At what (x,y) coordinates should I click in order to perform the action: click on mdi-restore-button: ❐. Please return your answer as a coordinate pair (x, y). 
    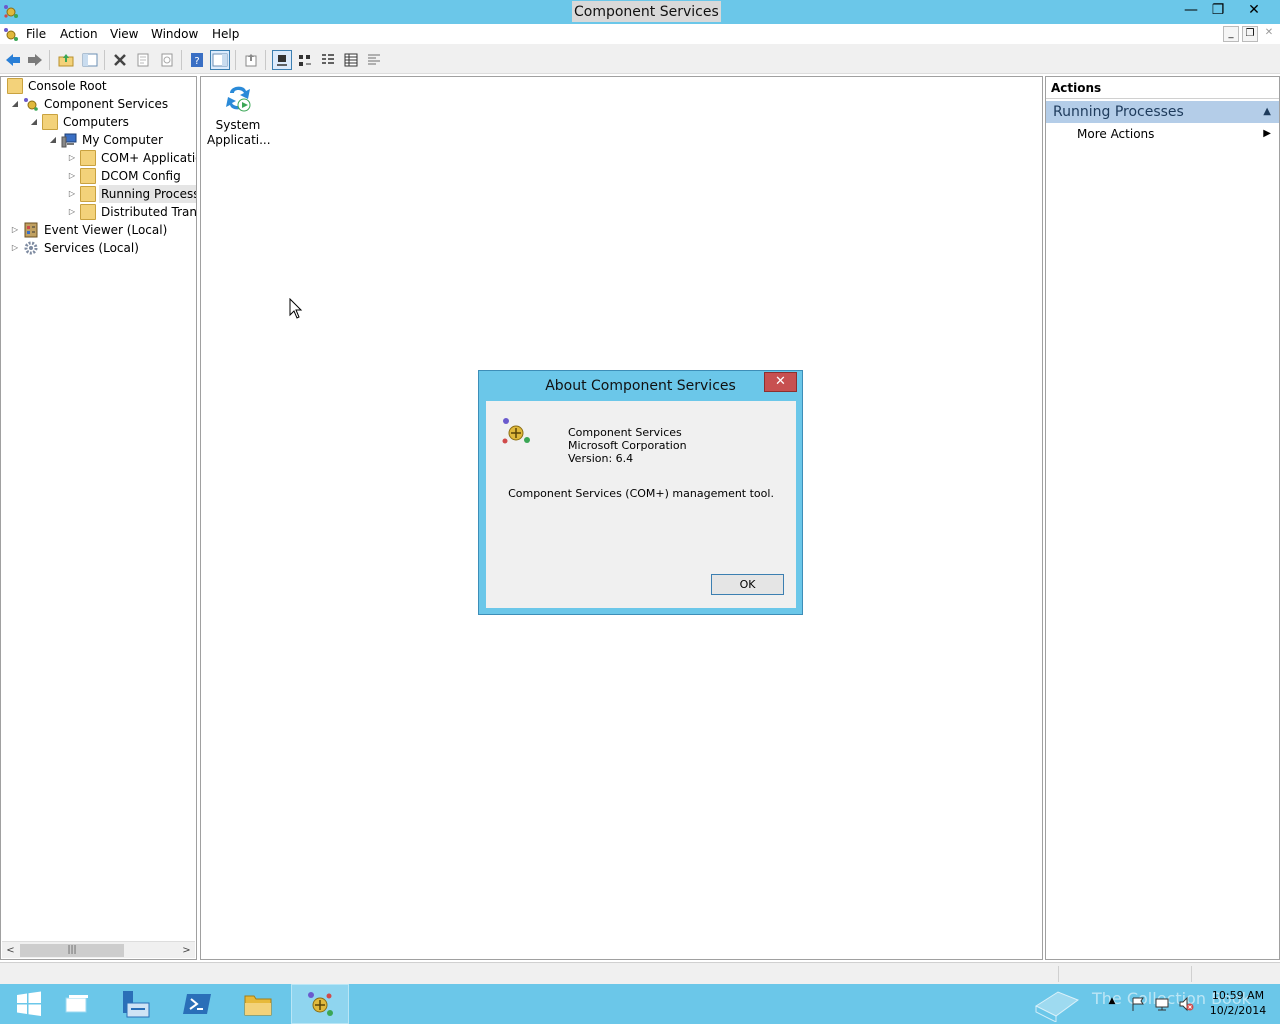
    Looking at the image, I should click on (1250, 34).